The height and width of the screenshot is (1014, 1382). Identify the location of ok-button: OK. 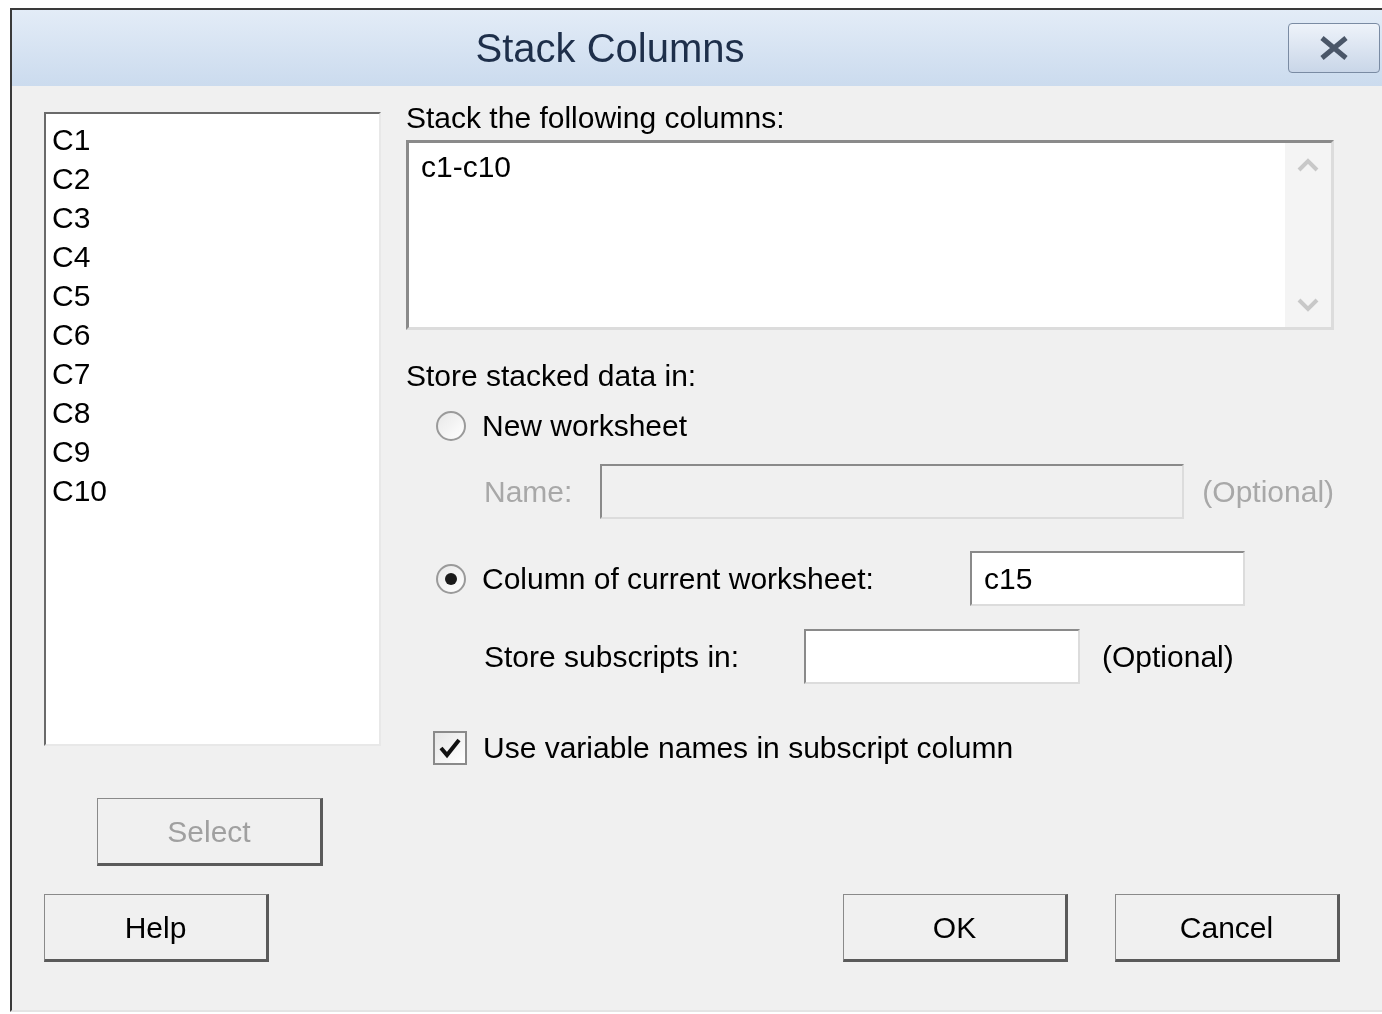
(955, 928).